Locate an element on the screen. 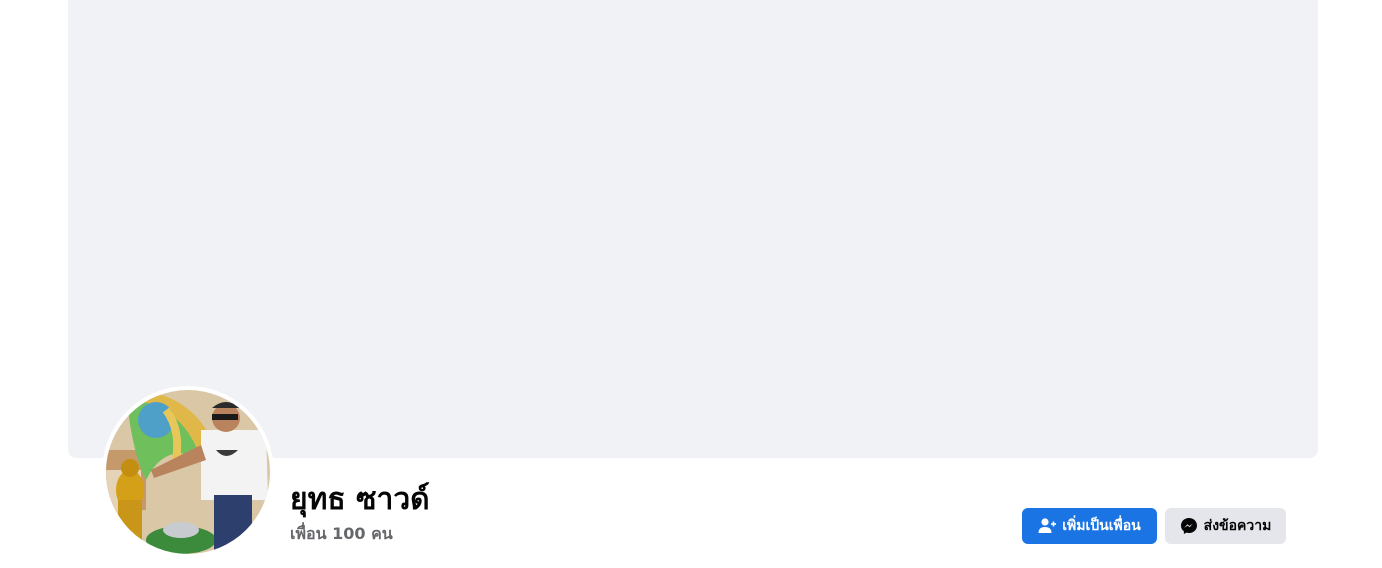  add-friend-button: เพิ่มเป็นเพื่อน is located at coordinates (1089, 526).